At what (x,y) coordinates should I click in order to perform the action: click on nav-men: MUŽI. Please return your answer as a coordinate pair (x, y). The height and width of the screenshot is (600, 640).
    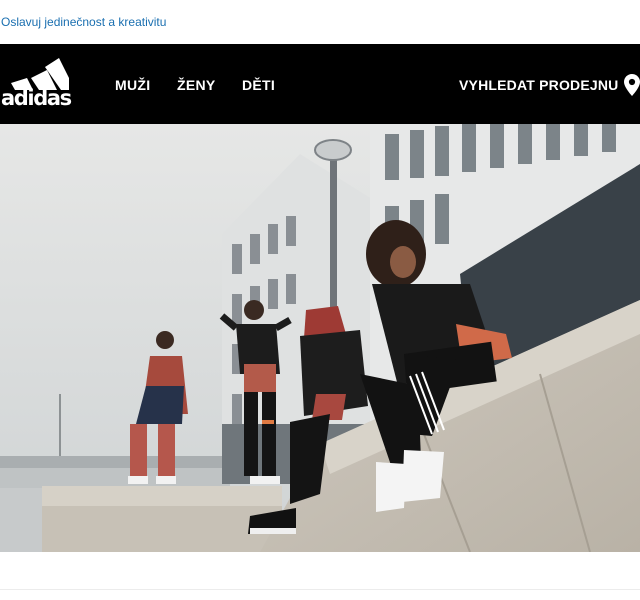
    Looking at the image, I should click on (132, 85).